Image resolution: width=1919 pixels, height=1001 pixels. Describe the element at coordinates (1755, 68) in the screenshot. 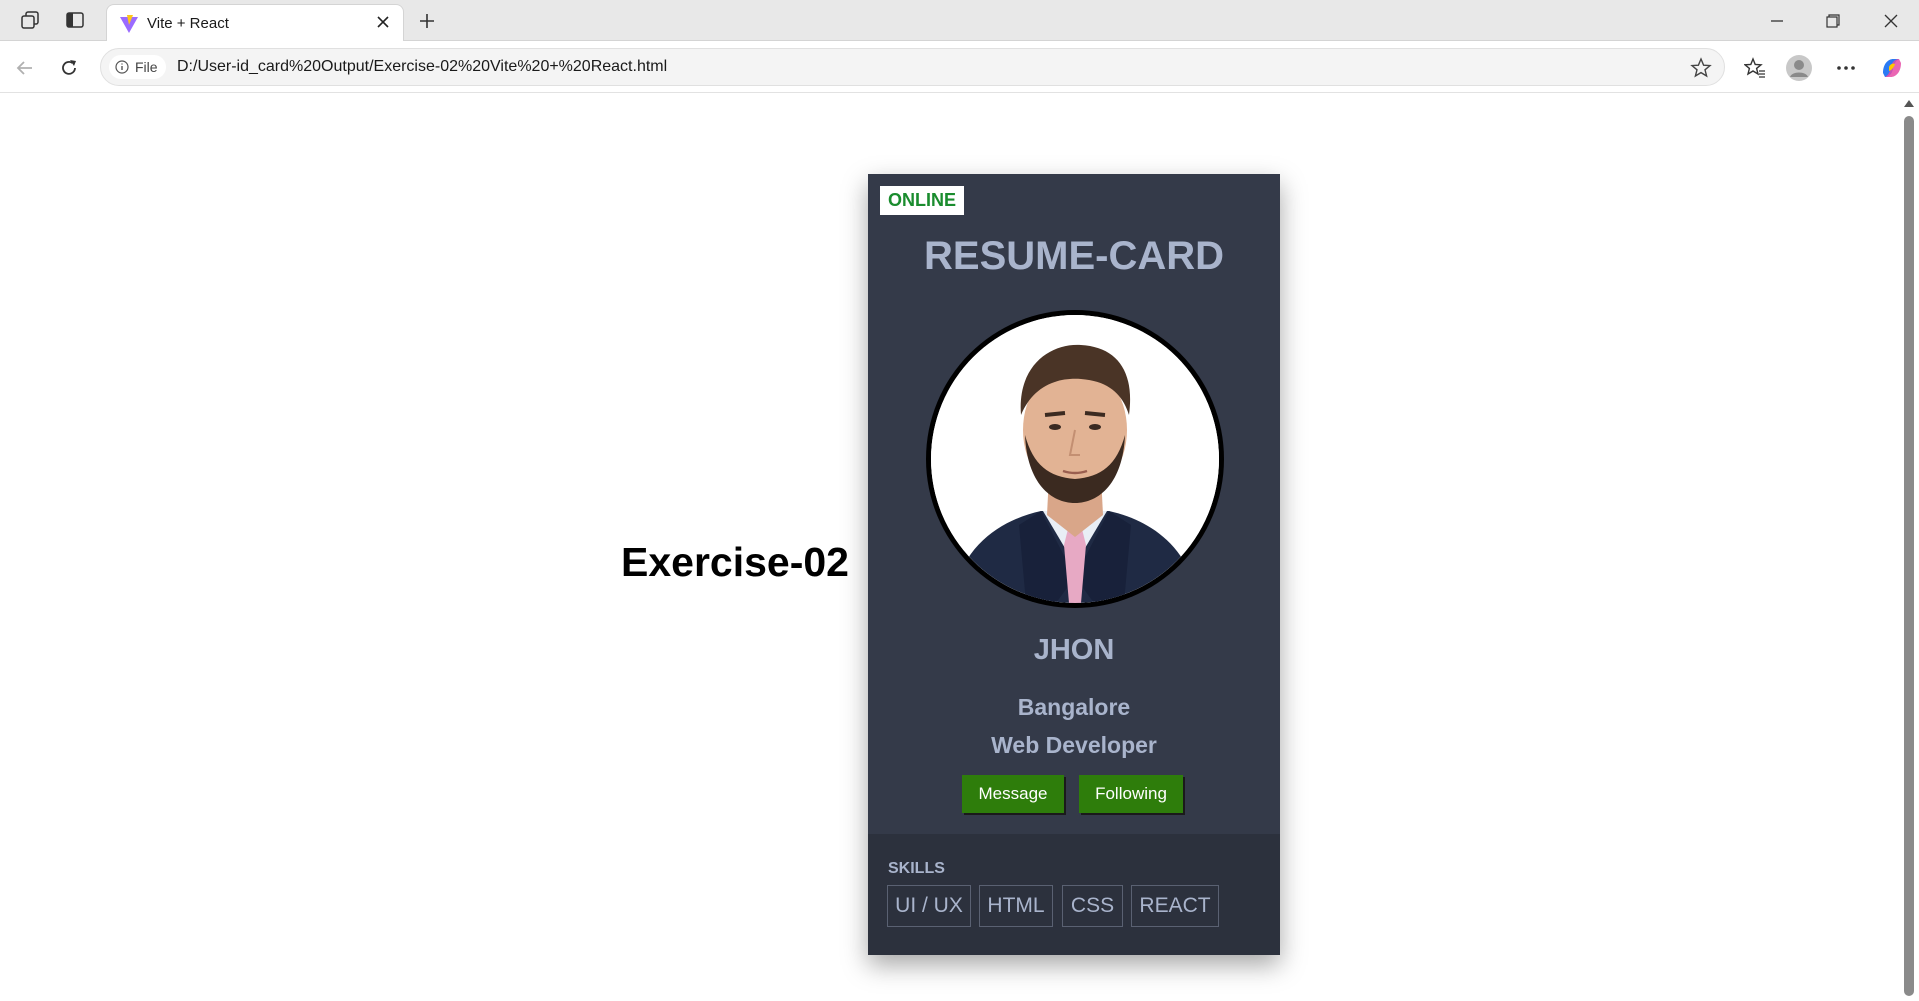

I see `favorites-icon` at that location.